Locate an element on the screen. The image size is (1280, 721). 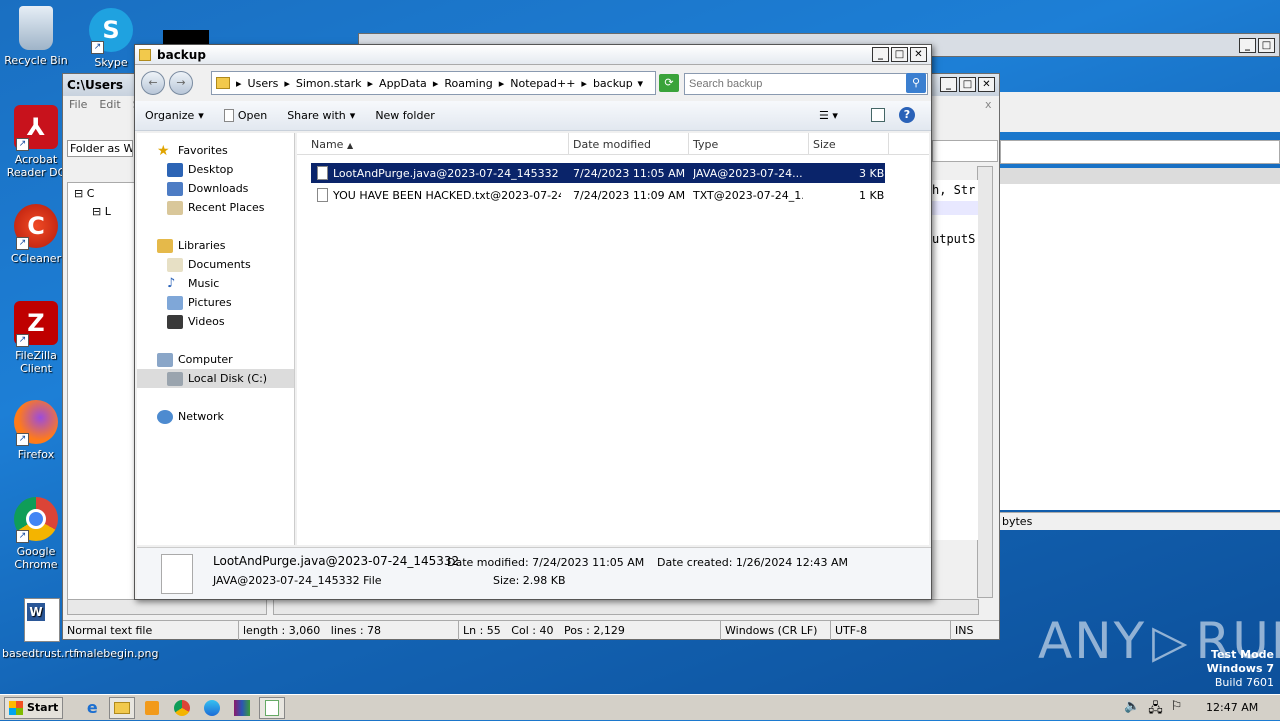
nav-libraries: Libraries is located at coordinates (215, 245).